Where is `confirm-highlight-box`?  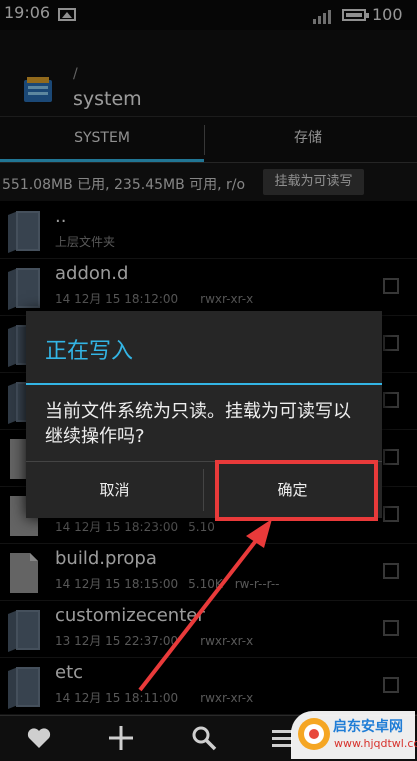
confirm-highlight-box is located at coordinates (296, 490).